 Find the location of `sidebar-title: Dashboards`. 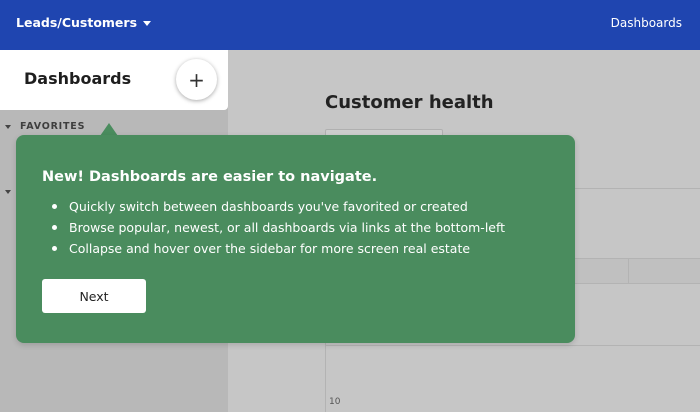

sidebar-title: Dashboards is located at coordinates (78, 78).